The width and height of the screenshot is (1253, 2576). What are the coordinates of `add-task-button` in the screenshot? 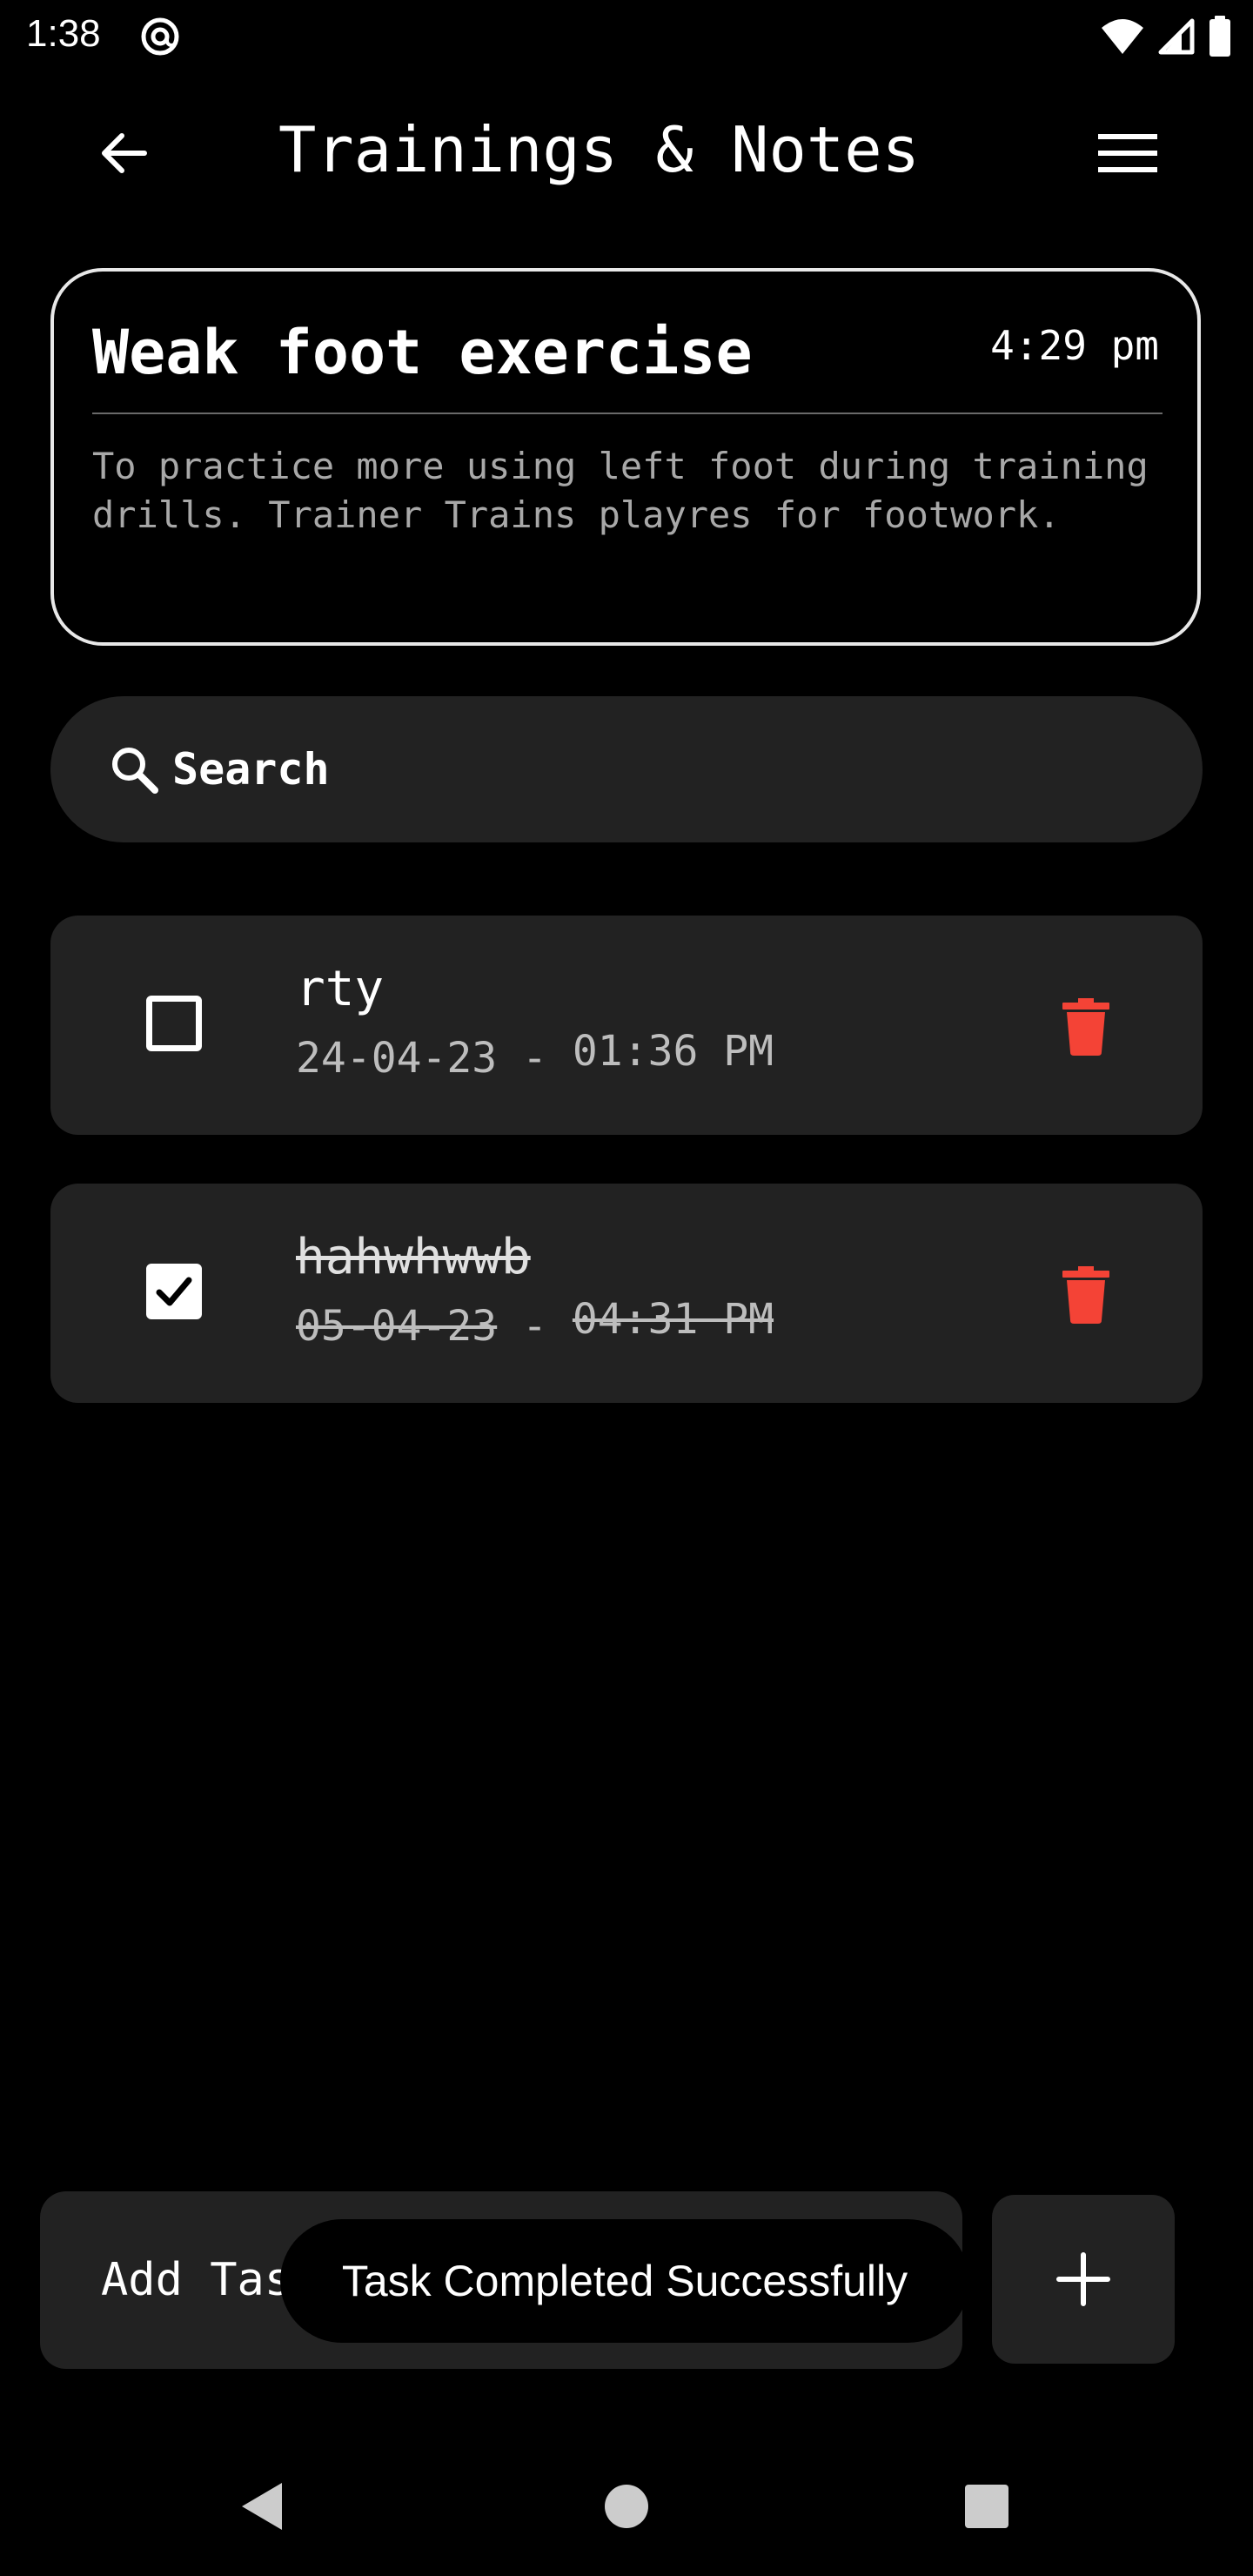 It's located at (1083, 2279).